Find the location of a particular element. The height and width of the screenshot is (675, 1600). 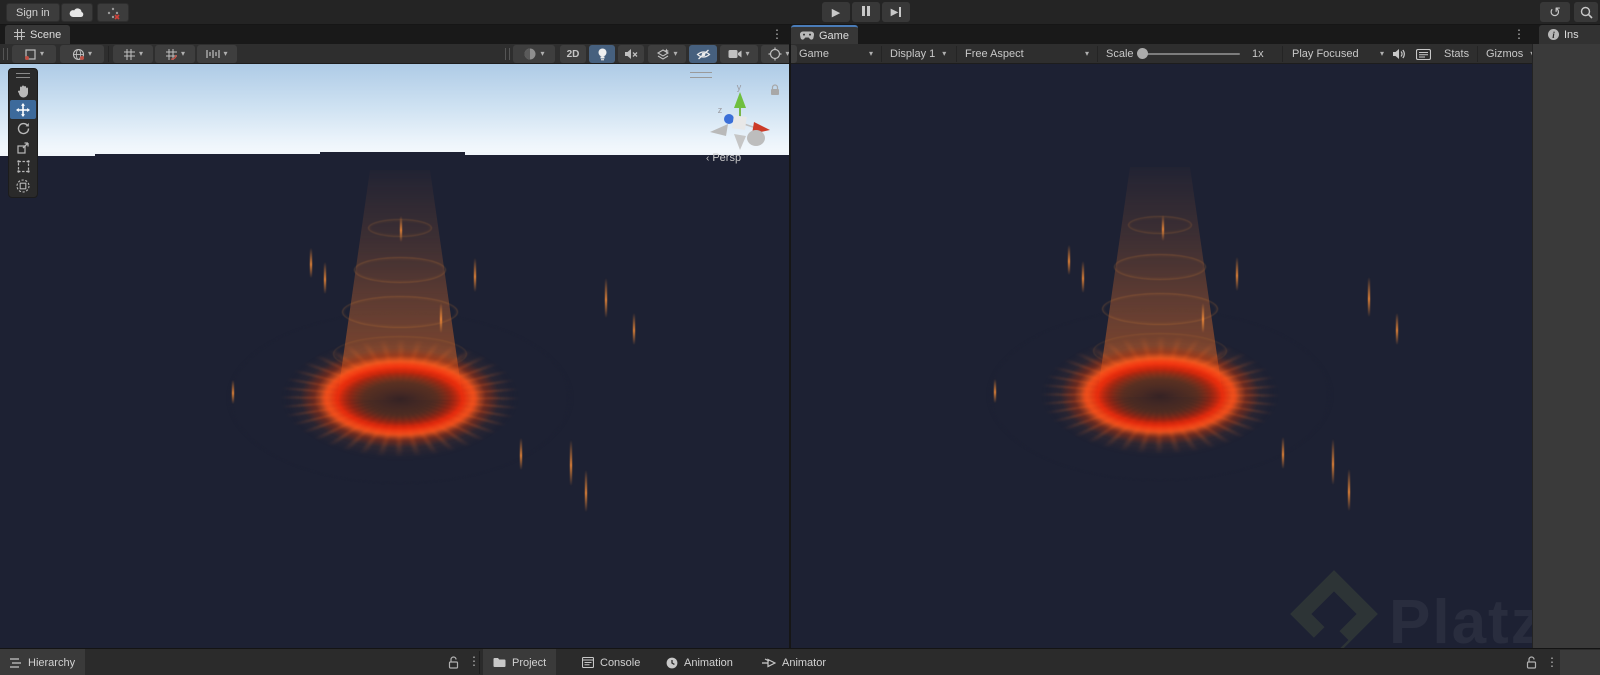

tab-game-label: Game is located at coordinates (834, 35).